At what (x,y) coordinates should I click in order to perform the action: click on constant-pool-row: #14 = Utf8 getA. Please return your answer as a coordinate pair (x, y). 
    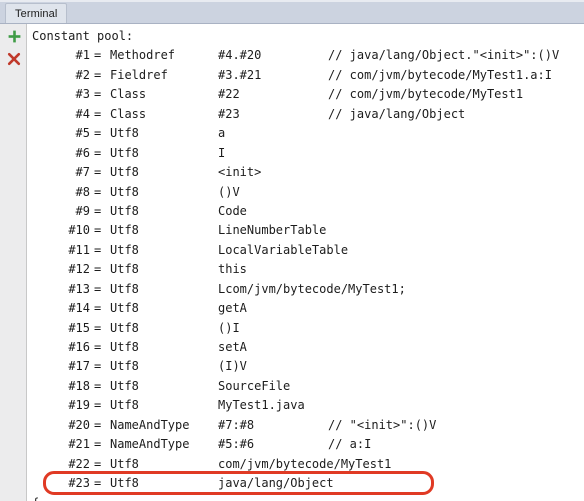
    Looking at the image, I should click on (306, 308).